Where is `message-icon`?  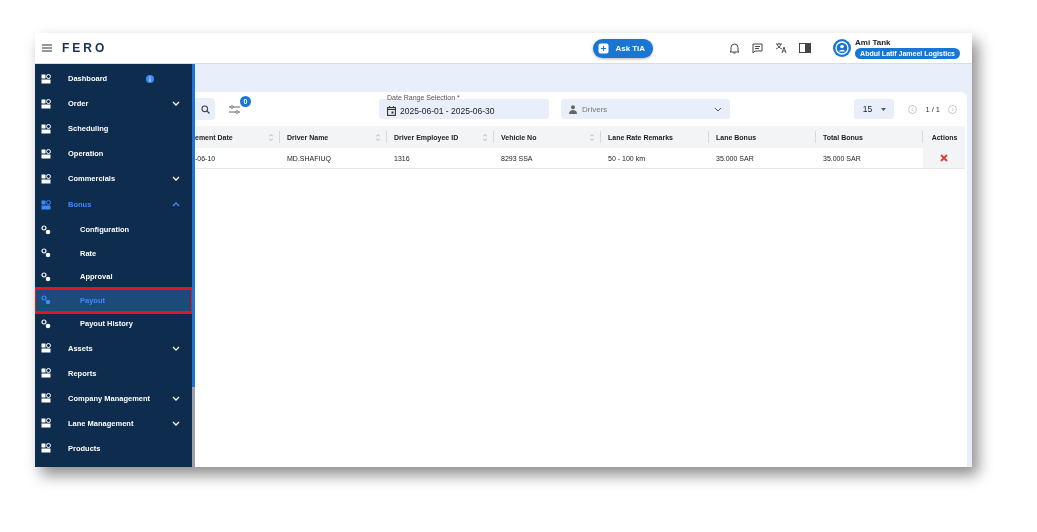
message-icon is located at coordinates (758, 48).